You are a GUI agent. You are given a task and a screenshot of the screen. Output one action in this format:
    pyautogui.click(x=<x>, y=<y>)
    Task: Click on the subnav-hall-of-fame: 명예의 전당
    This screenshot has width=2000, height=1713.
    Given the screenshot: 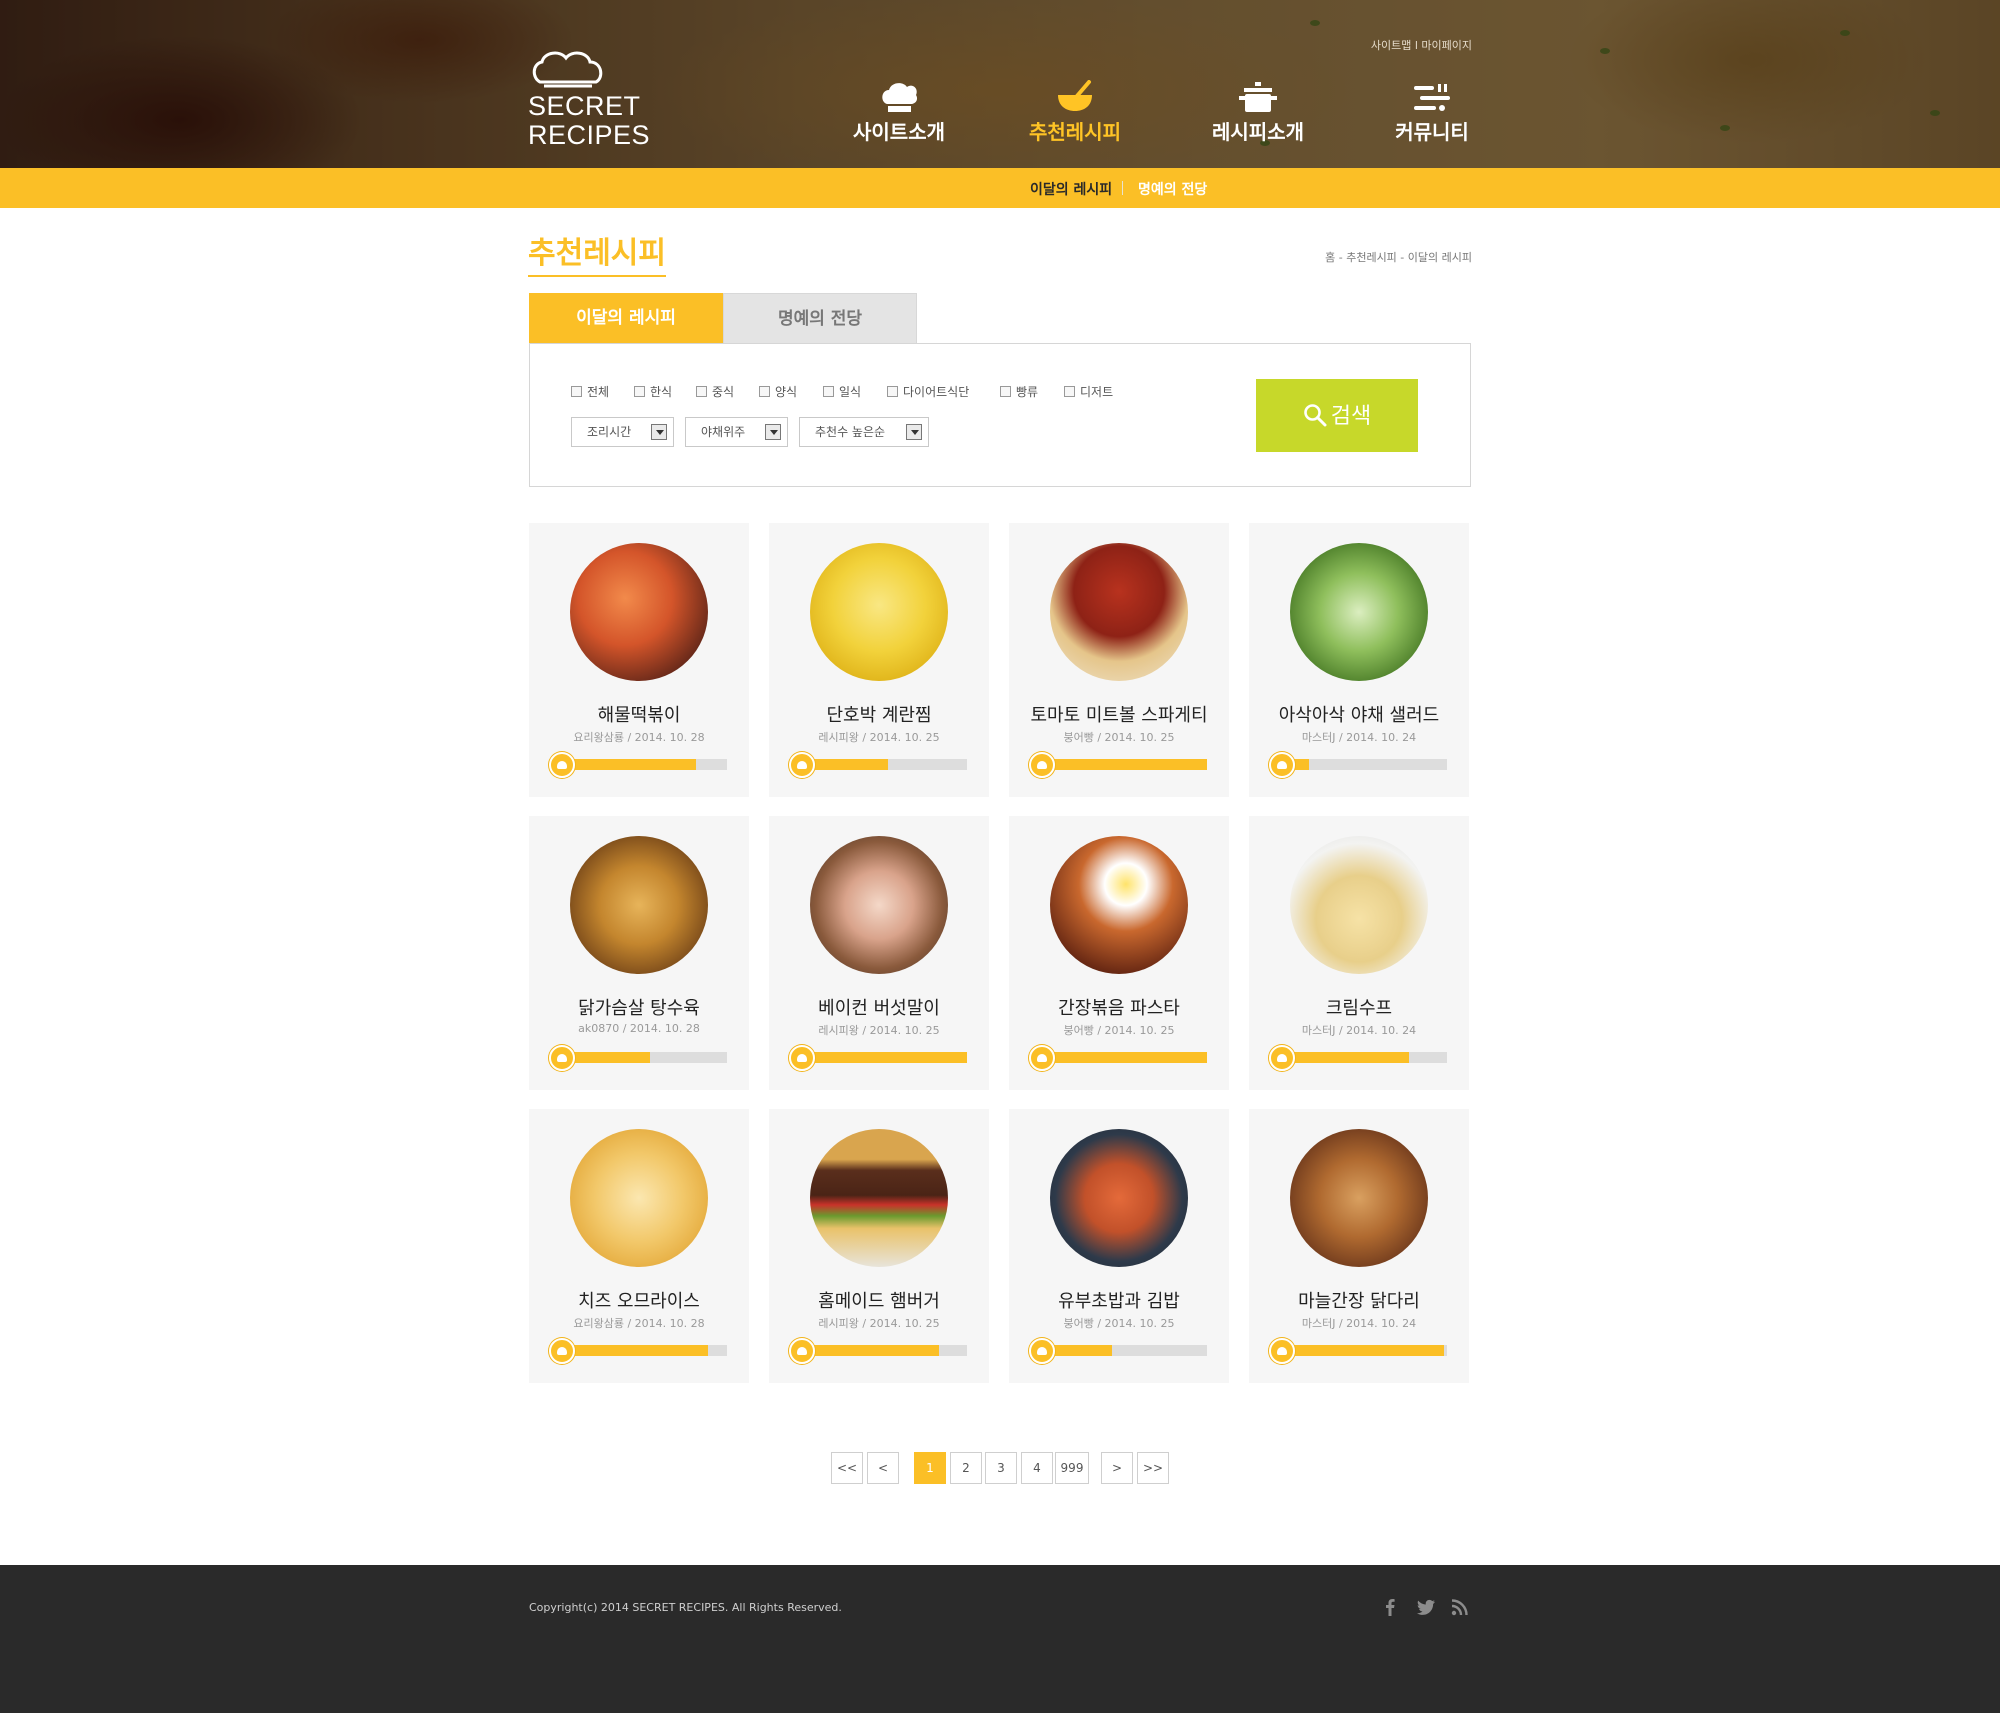 What is the action you would take?
    pyautogui.click(x=1172, y=189)
    